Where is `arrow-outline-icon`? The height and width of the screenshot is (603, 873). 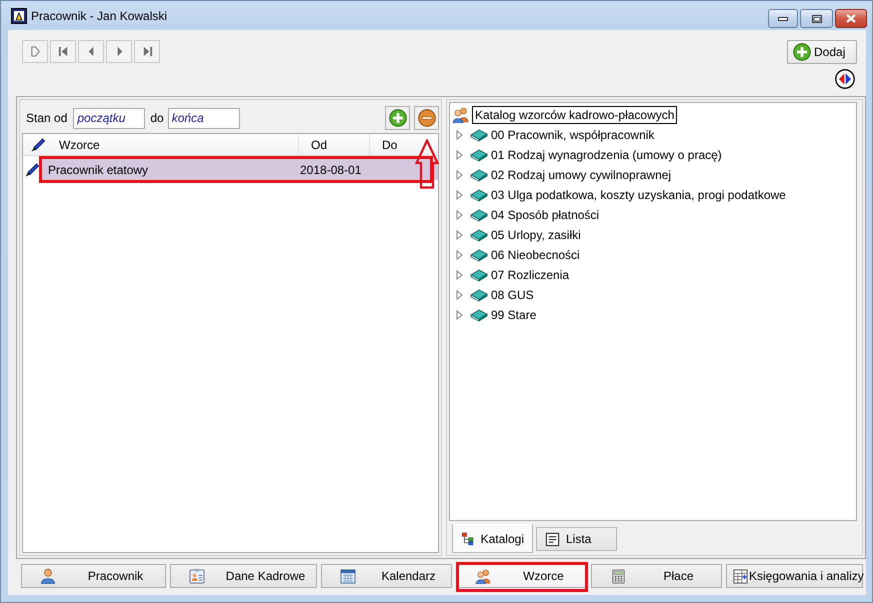 arrow-outline-icon is located at coordinates (35, 51).